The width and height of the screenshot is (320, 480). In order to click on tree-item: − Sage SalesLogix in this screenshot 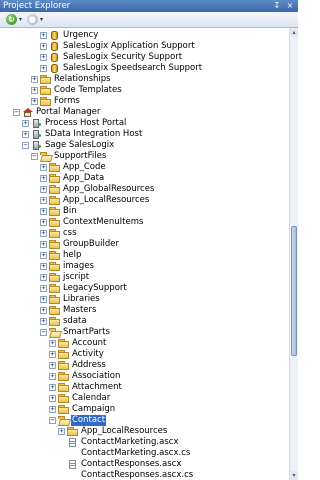, I will do `click(144, 145)`.